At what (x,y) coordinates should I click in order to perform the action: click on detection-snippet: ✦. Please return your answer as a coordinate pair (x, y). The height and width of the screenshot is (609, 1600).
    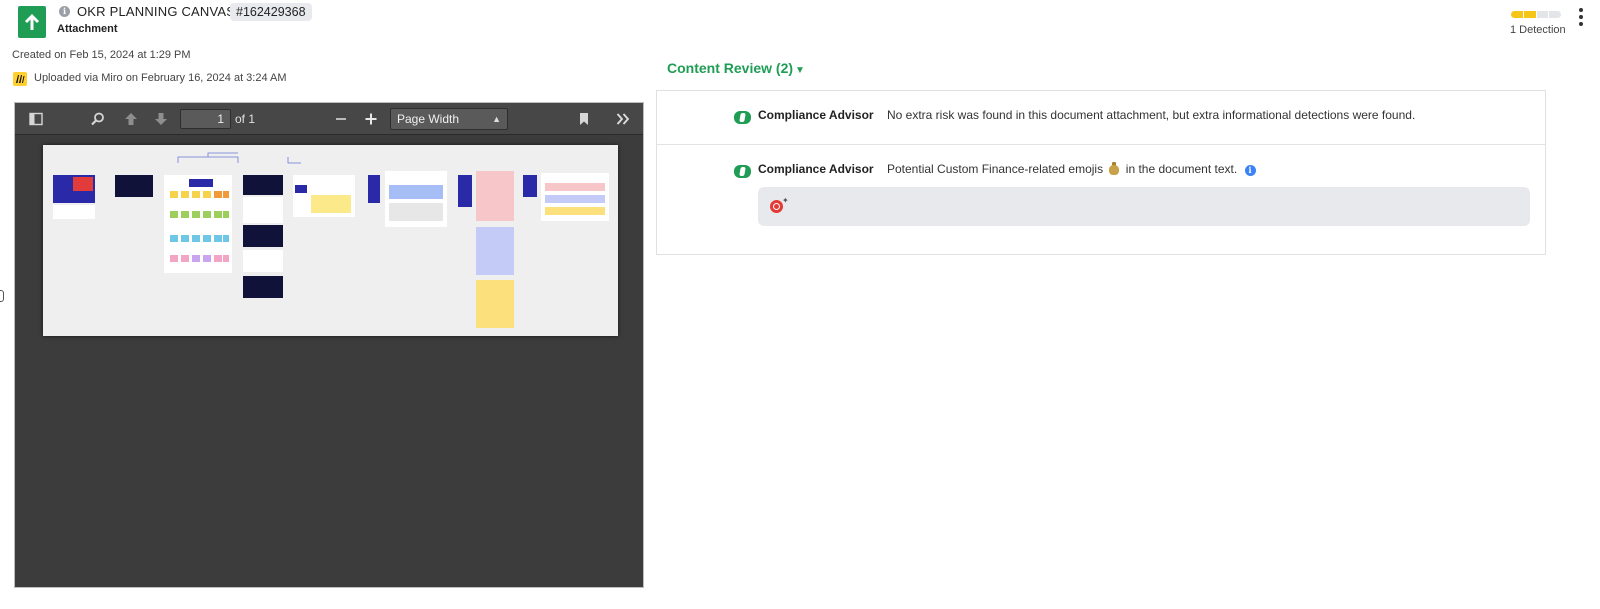
    Looking at the image, I should click on (1144, 206).